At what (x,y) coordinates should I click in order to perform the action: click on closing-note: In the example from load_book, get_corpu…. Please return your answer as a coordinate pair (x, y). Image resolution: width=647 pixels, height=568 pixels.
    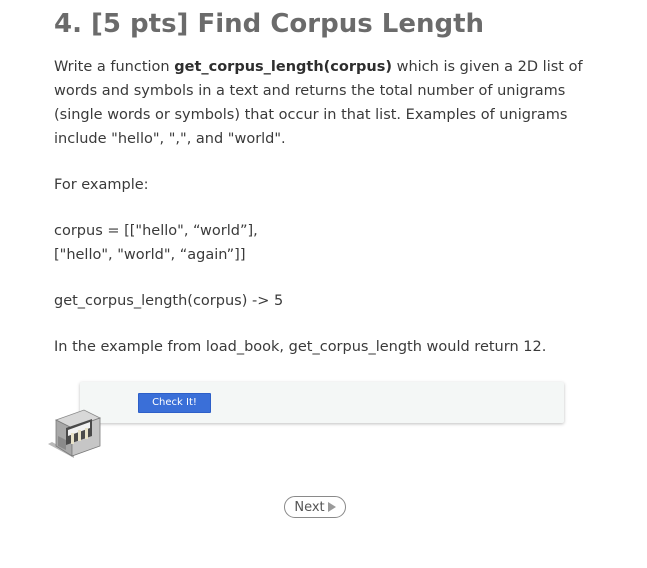
    Looking at the image, I should click on (300, 347).